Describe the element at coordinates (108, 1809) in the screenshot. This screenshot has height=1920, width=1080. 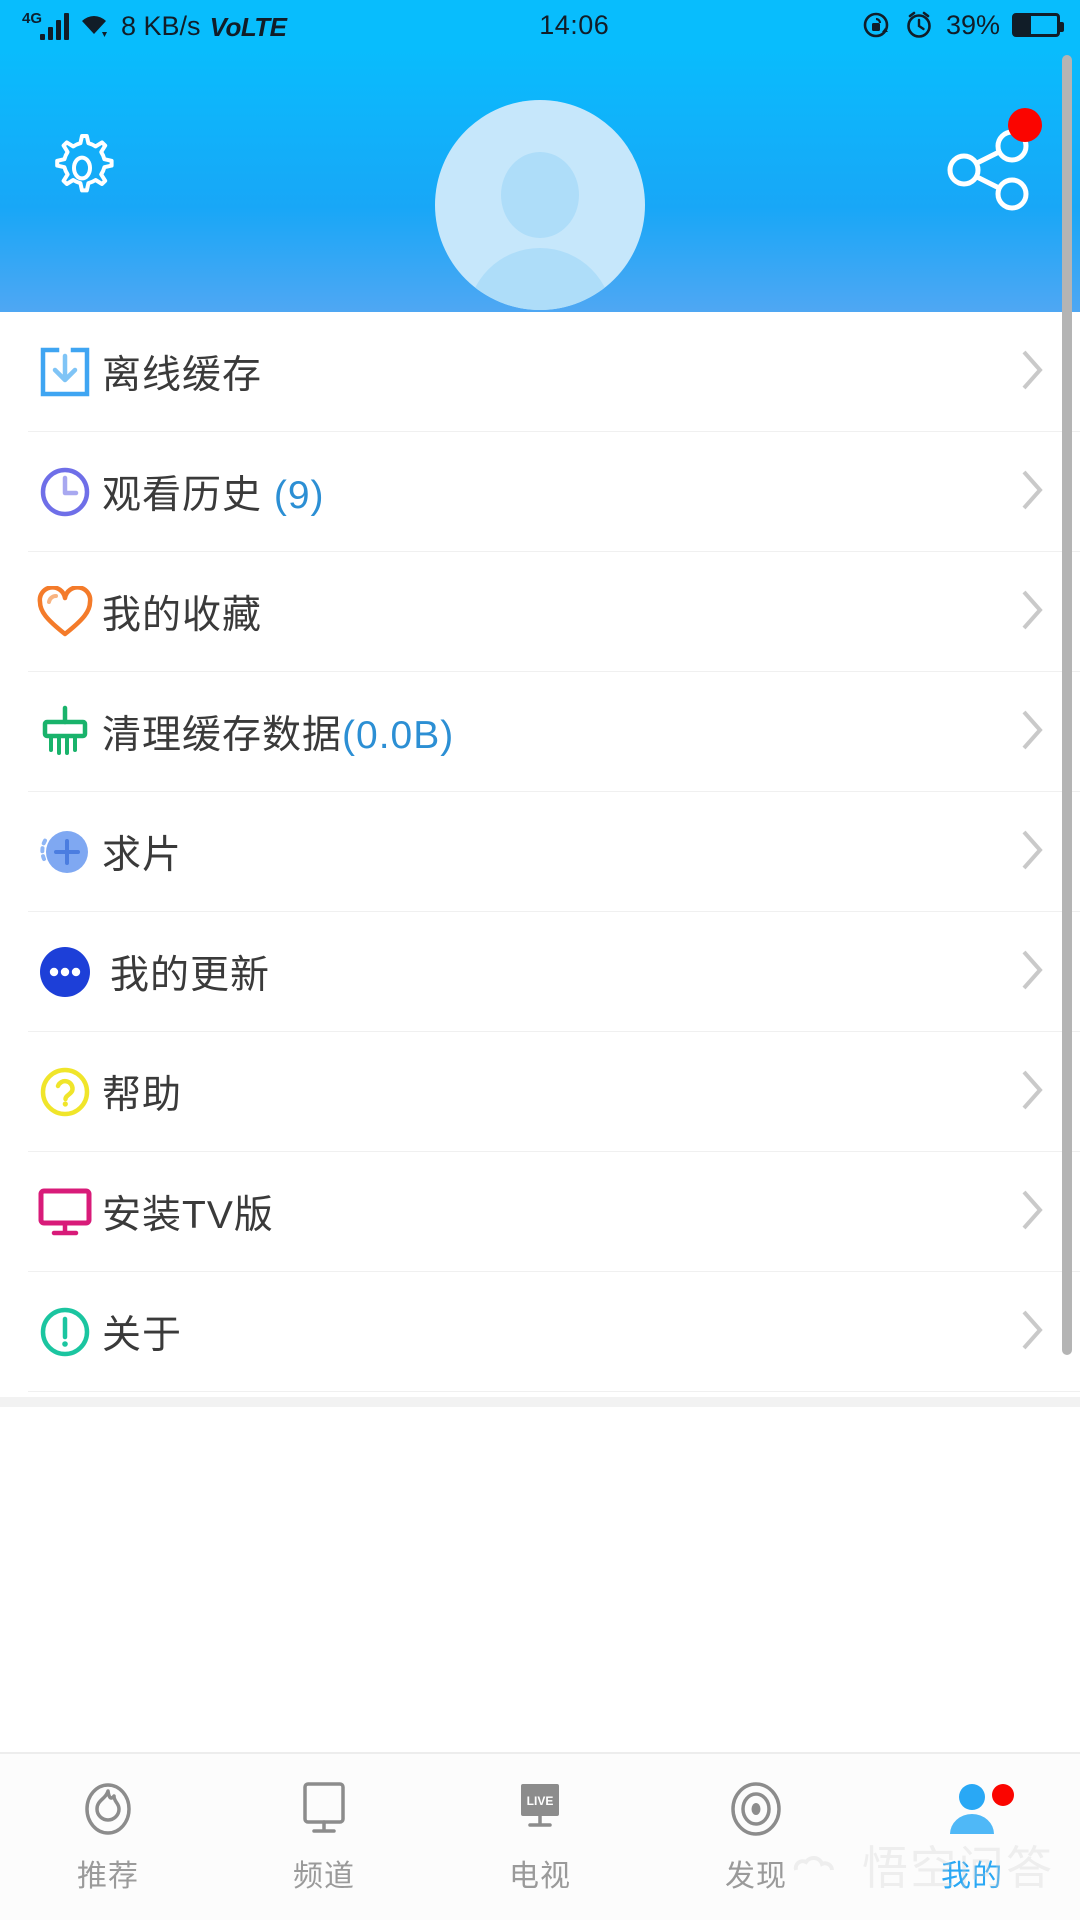
I see `flame-circle-icon` at that location.